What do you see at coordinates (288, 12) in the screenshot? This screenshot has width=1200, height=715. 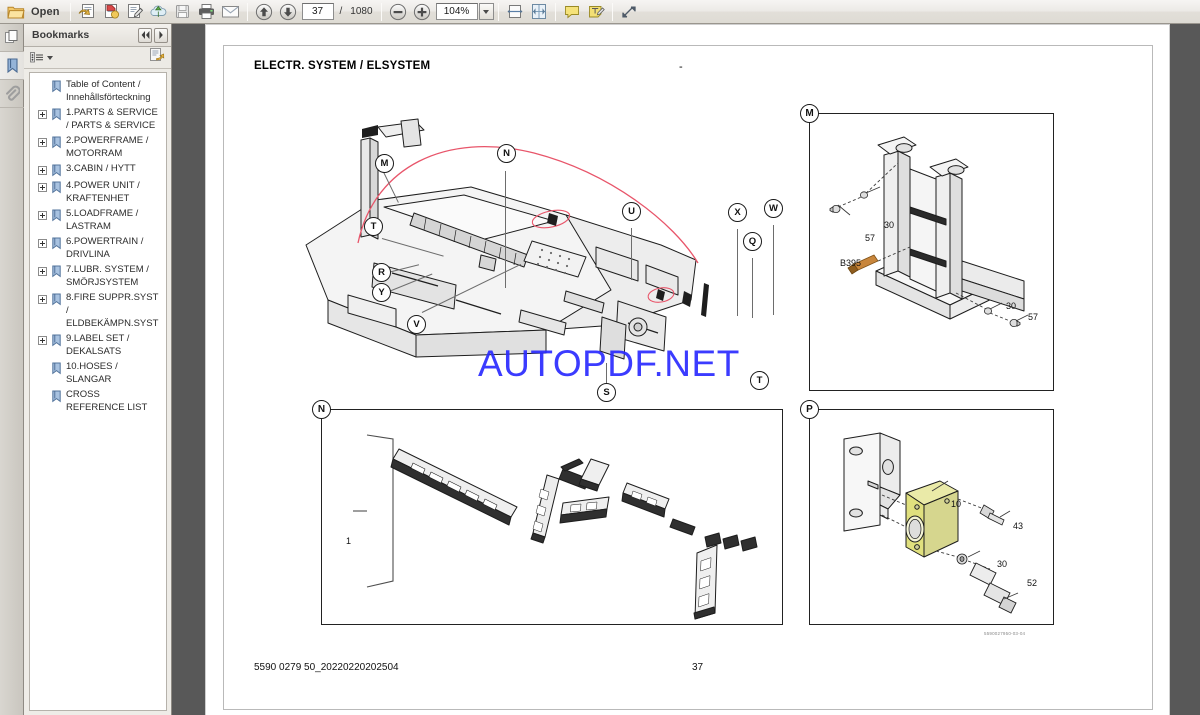 I see `page-down-icon` at bounding box center [288, 12].